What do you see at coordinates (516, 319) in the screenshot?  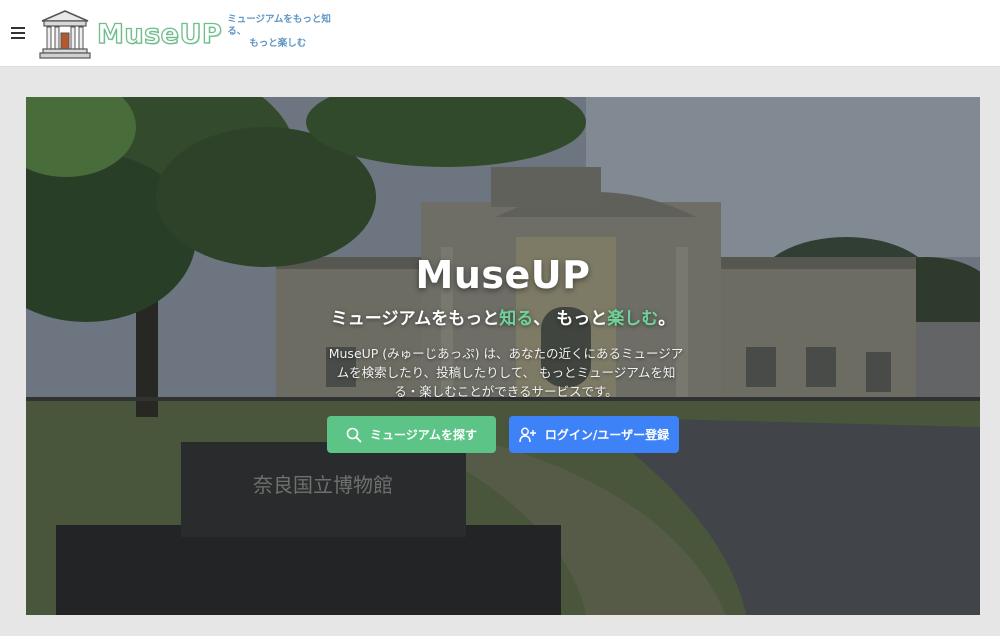 I see `subtitle-accent-know: 知る` at bounding box center [516, 319].